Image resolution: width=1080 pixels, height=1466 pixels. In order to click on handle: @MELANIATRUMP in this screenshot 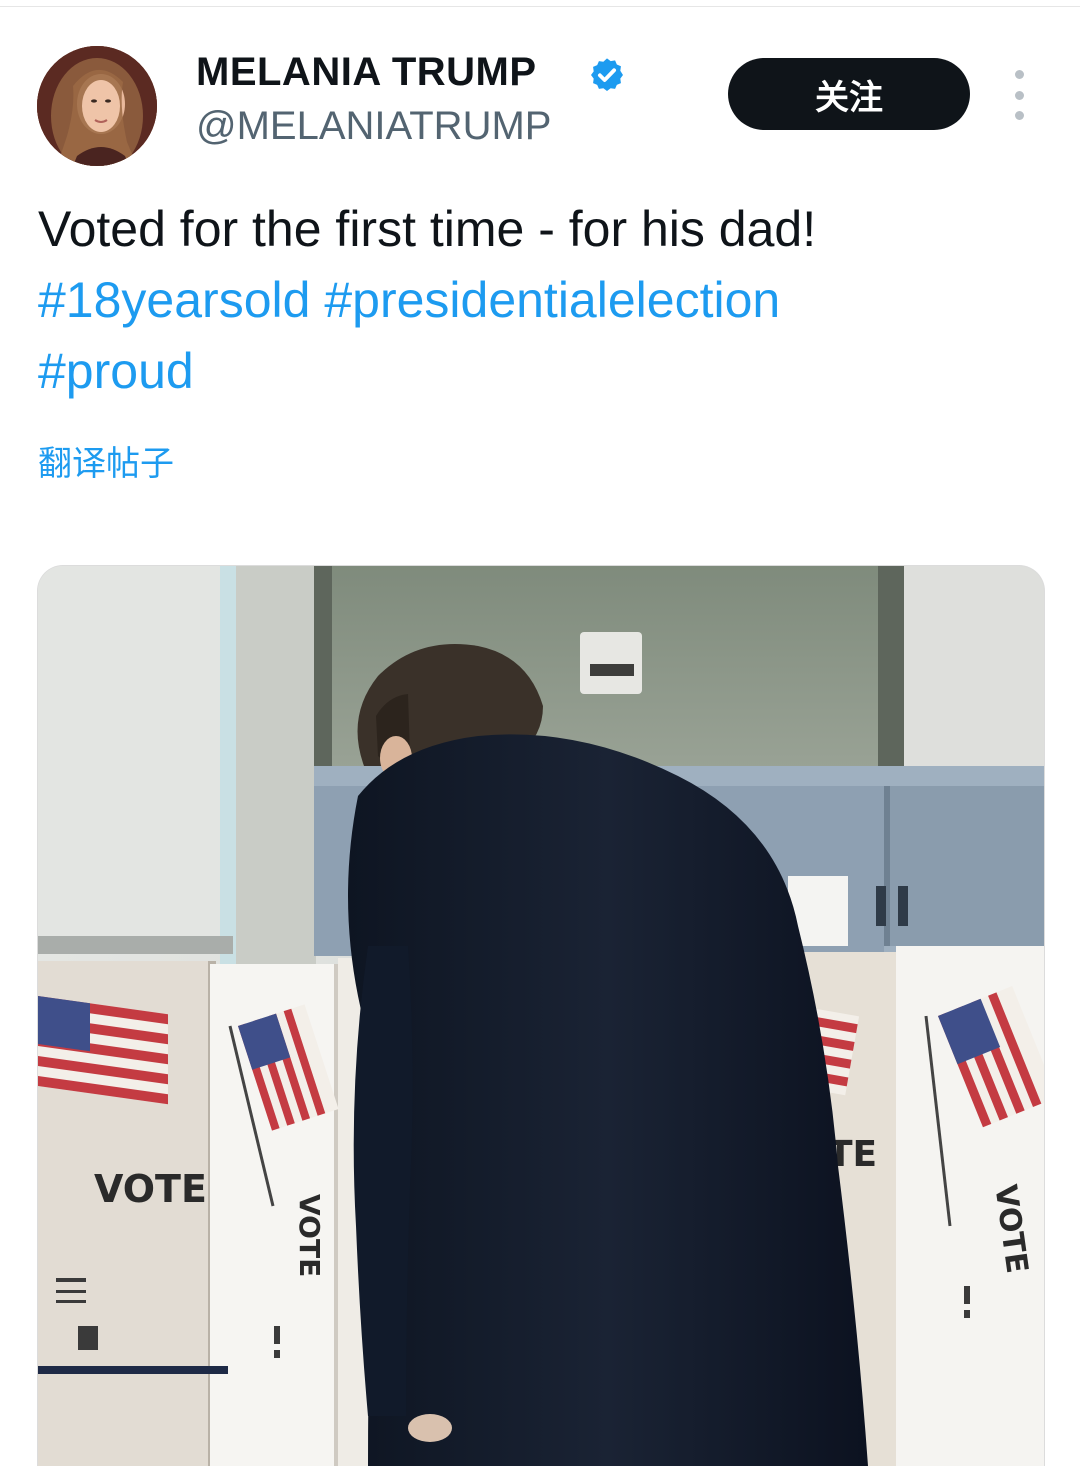, I will do `click(373, 126)`.